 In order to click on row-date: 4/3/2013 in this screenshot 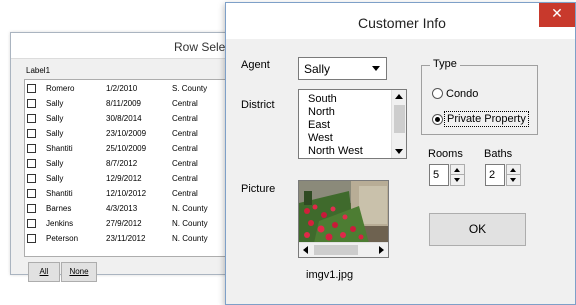, I will do `click(122, 208)`.